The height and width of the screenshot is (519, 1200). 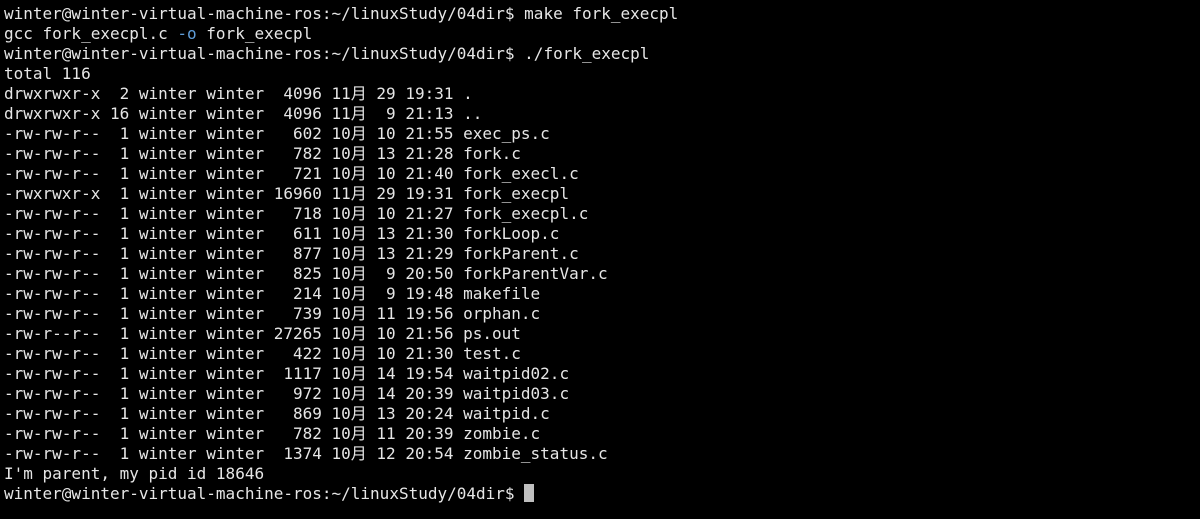 I want to click on terminal-line-parent-message: I'm parent, my pid id 18646, so click(x=134, y=473).